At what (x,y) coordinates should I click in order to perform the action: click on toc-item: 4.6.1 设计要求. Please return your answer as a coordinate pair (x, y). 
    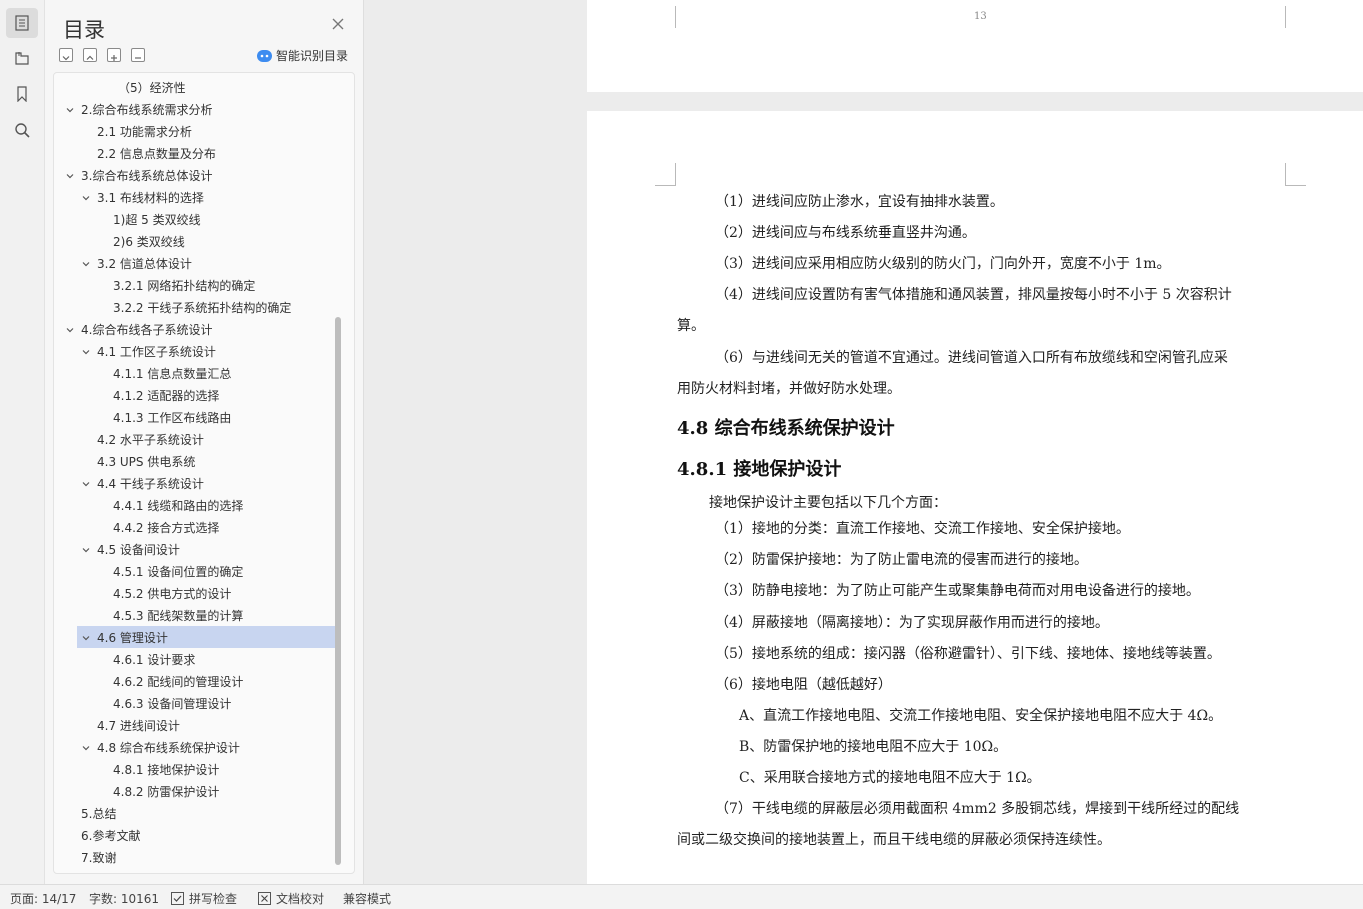
    Looking at the image, I should click on (154, 660).